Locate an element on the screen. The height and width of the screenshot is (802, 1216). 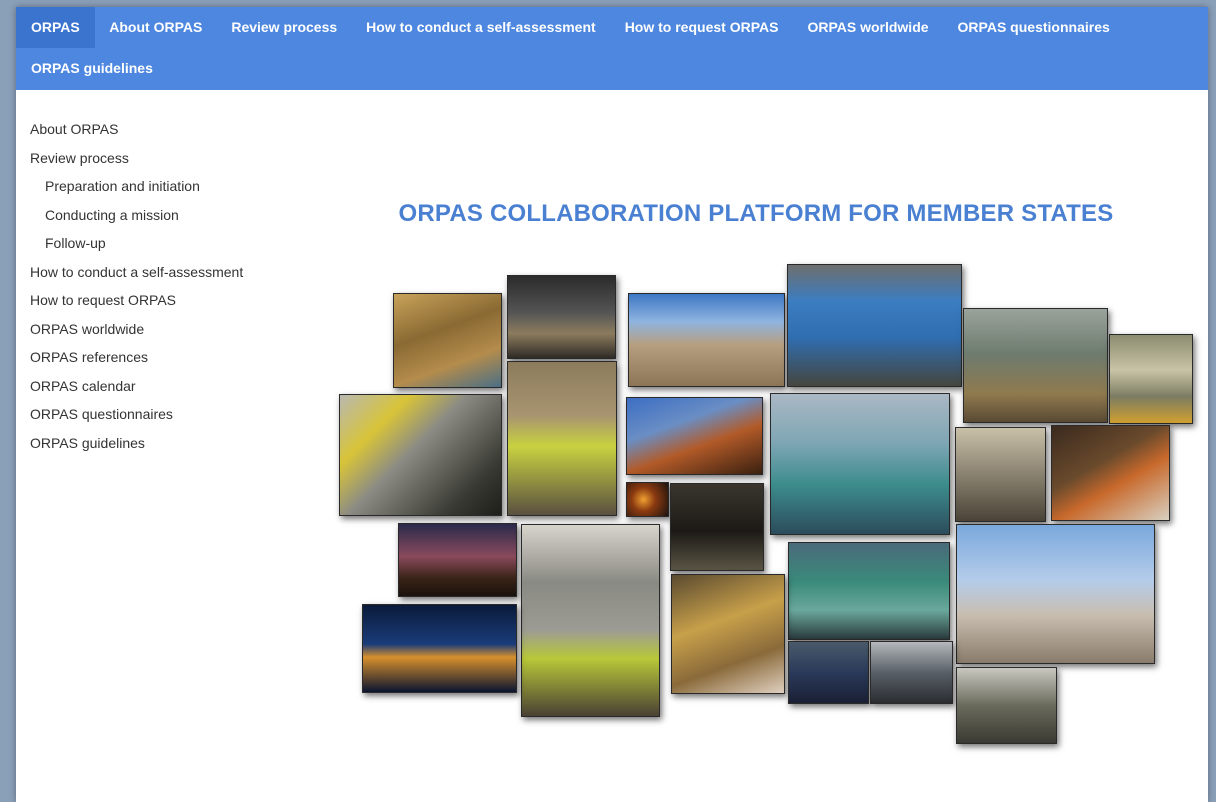
collage-photo-radiation-sign is located at coordinates (420, 455).